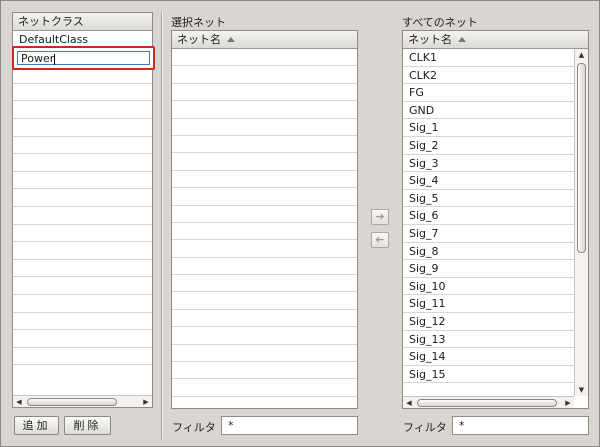 This screenshot has width=600, height=447. Describe the element at coordinates (488, 76) in the screenshot. I see `net-list-item: CLK2` at that location.